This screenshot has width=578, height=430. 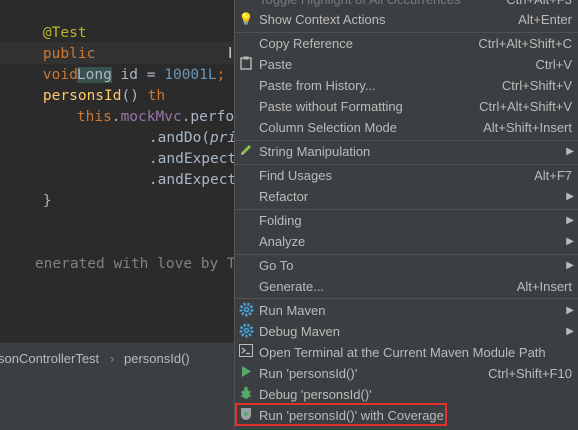 What do you see at coordinates (341, 414) in the screenshot?
I see `highlight-box` at bounding box center [341, 414].